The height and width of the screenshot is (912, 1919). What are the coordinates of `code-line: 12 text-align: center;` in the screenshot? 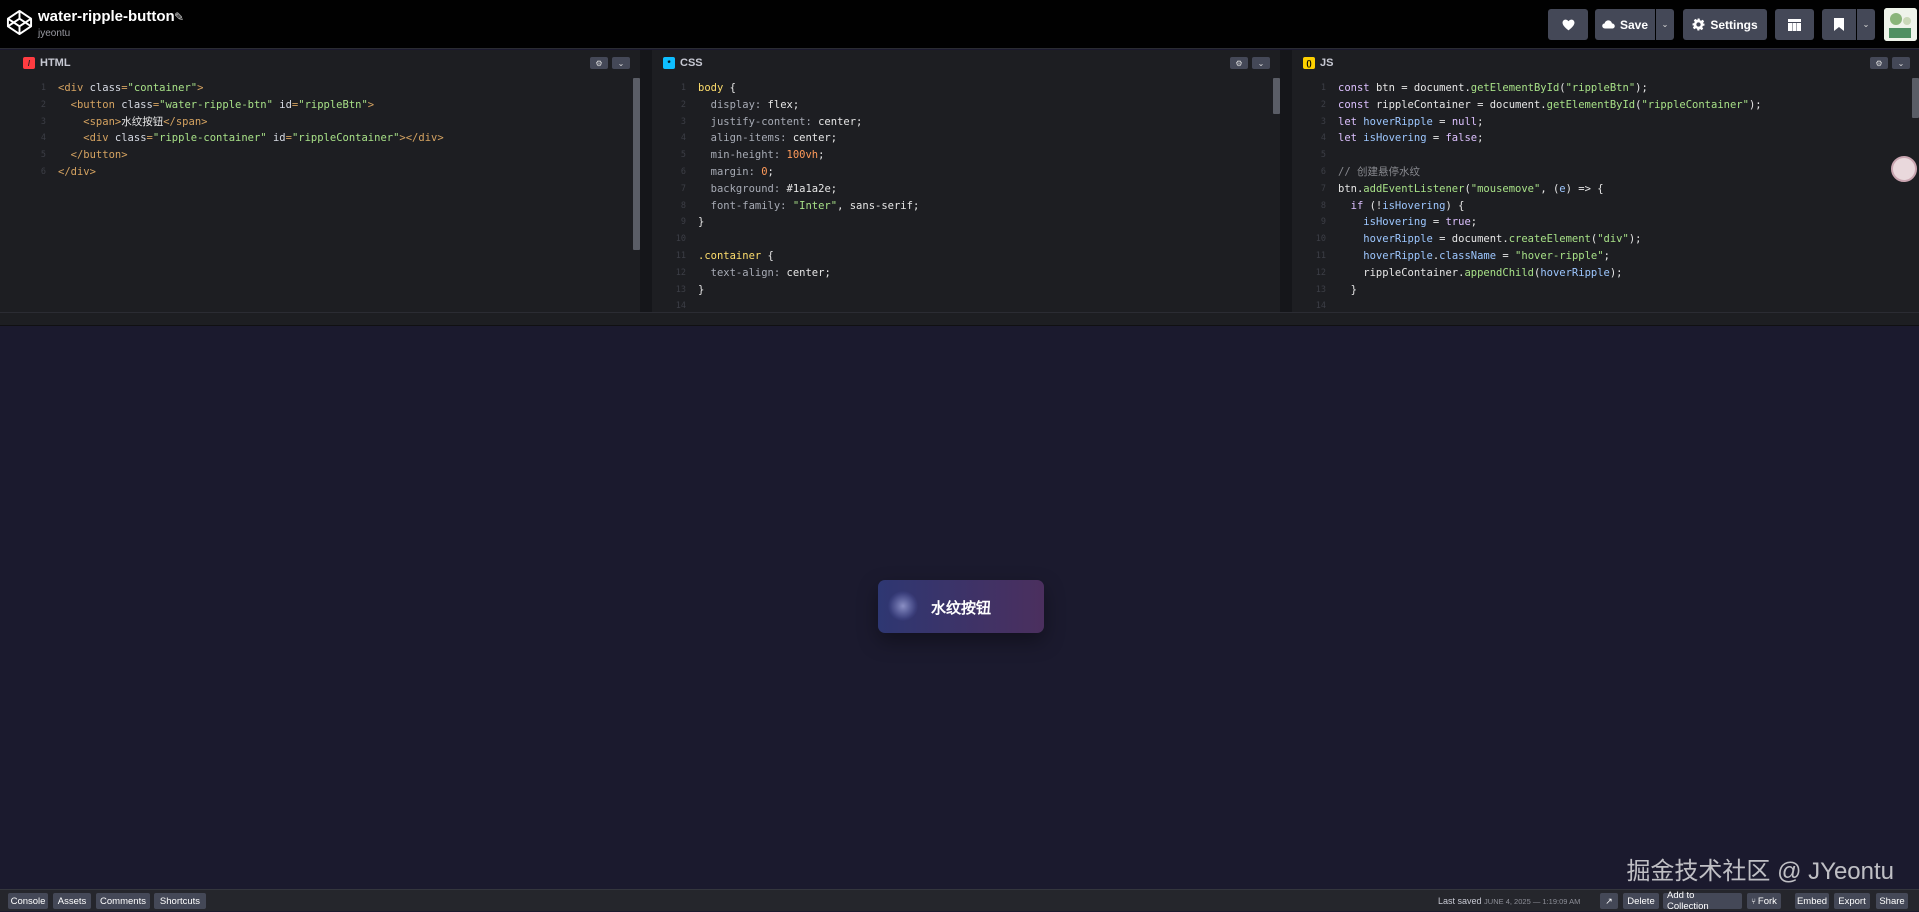 It's located at (966, 273).